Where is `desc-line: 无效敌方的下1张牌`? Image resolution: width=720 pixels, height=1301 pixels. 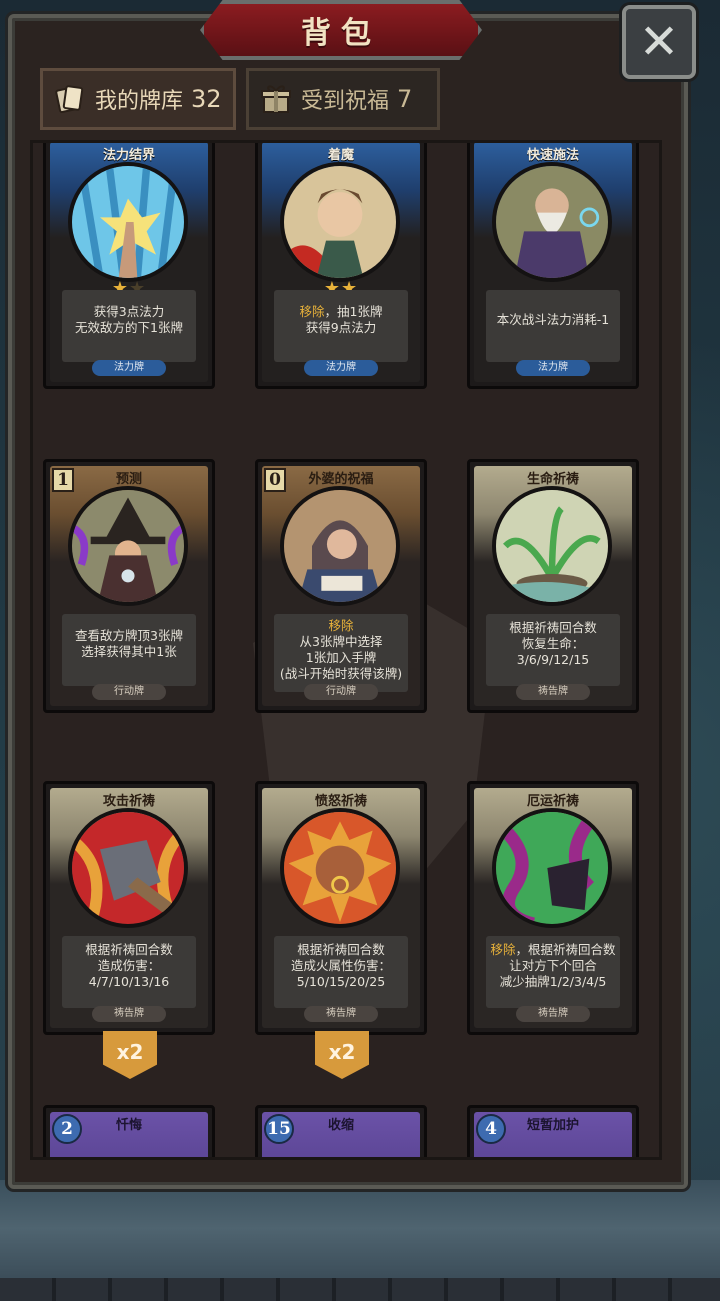
desc-line: 无效敌方的下1张牌 is located at coordinates (129, 327).